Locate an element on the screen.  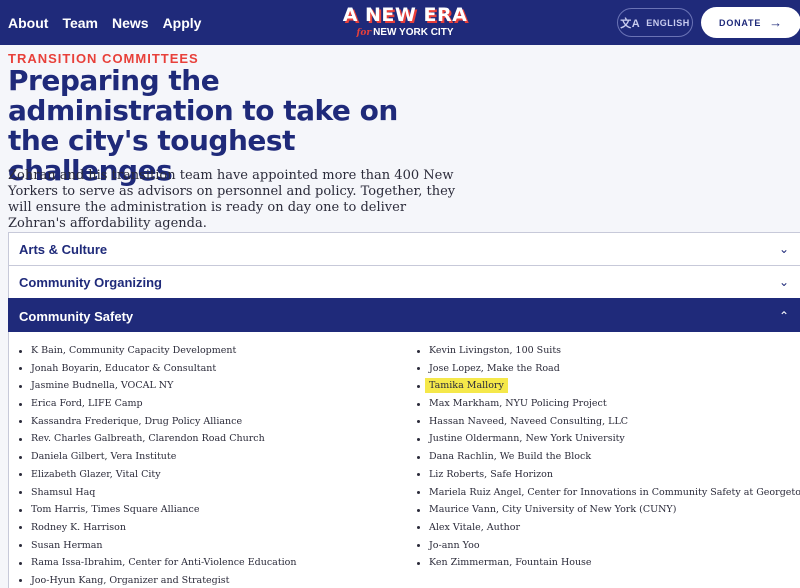
accordion-item-community-organizing: Community Organizing ⌄ is located at coordinates (404, 281).